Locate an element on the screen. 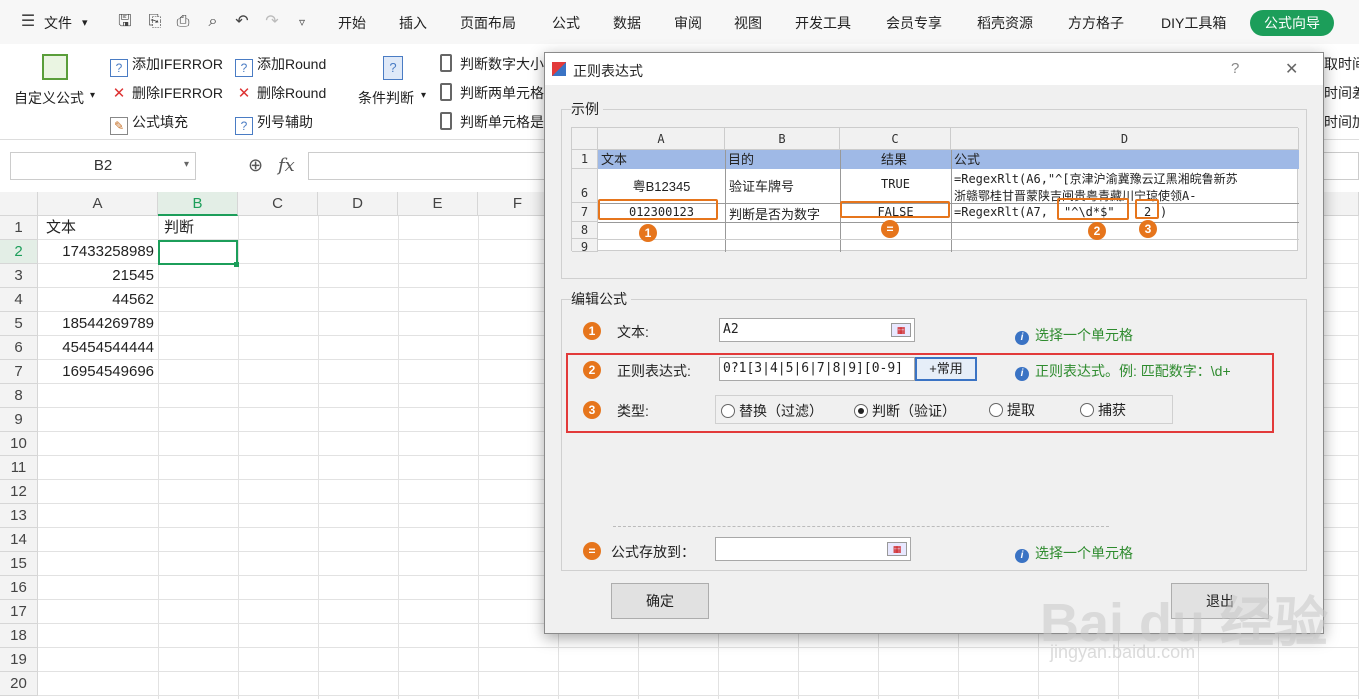 The width and height of the screenshot is (1359, 699). fill-handle is located at coordinates (236, 264).